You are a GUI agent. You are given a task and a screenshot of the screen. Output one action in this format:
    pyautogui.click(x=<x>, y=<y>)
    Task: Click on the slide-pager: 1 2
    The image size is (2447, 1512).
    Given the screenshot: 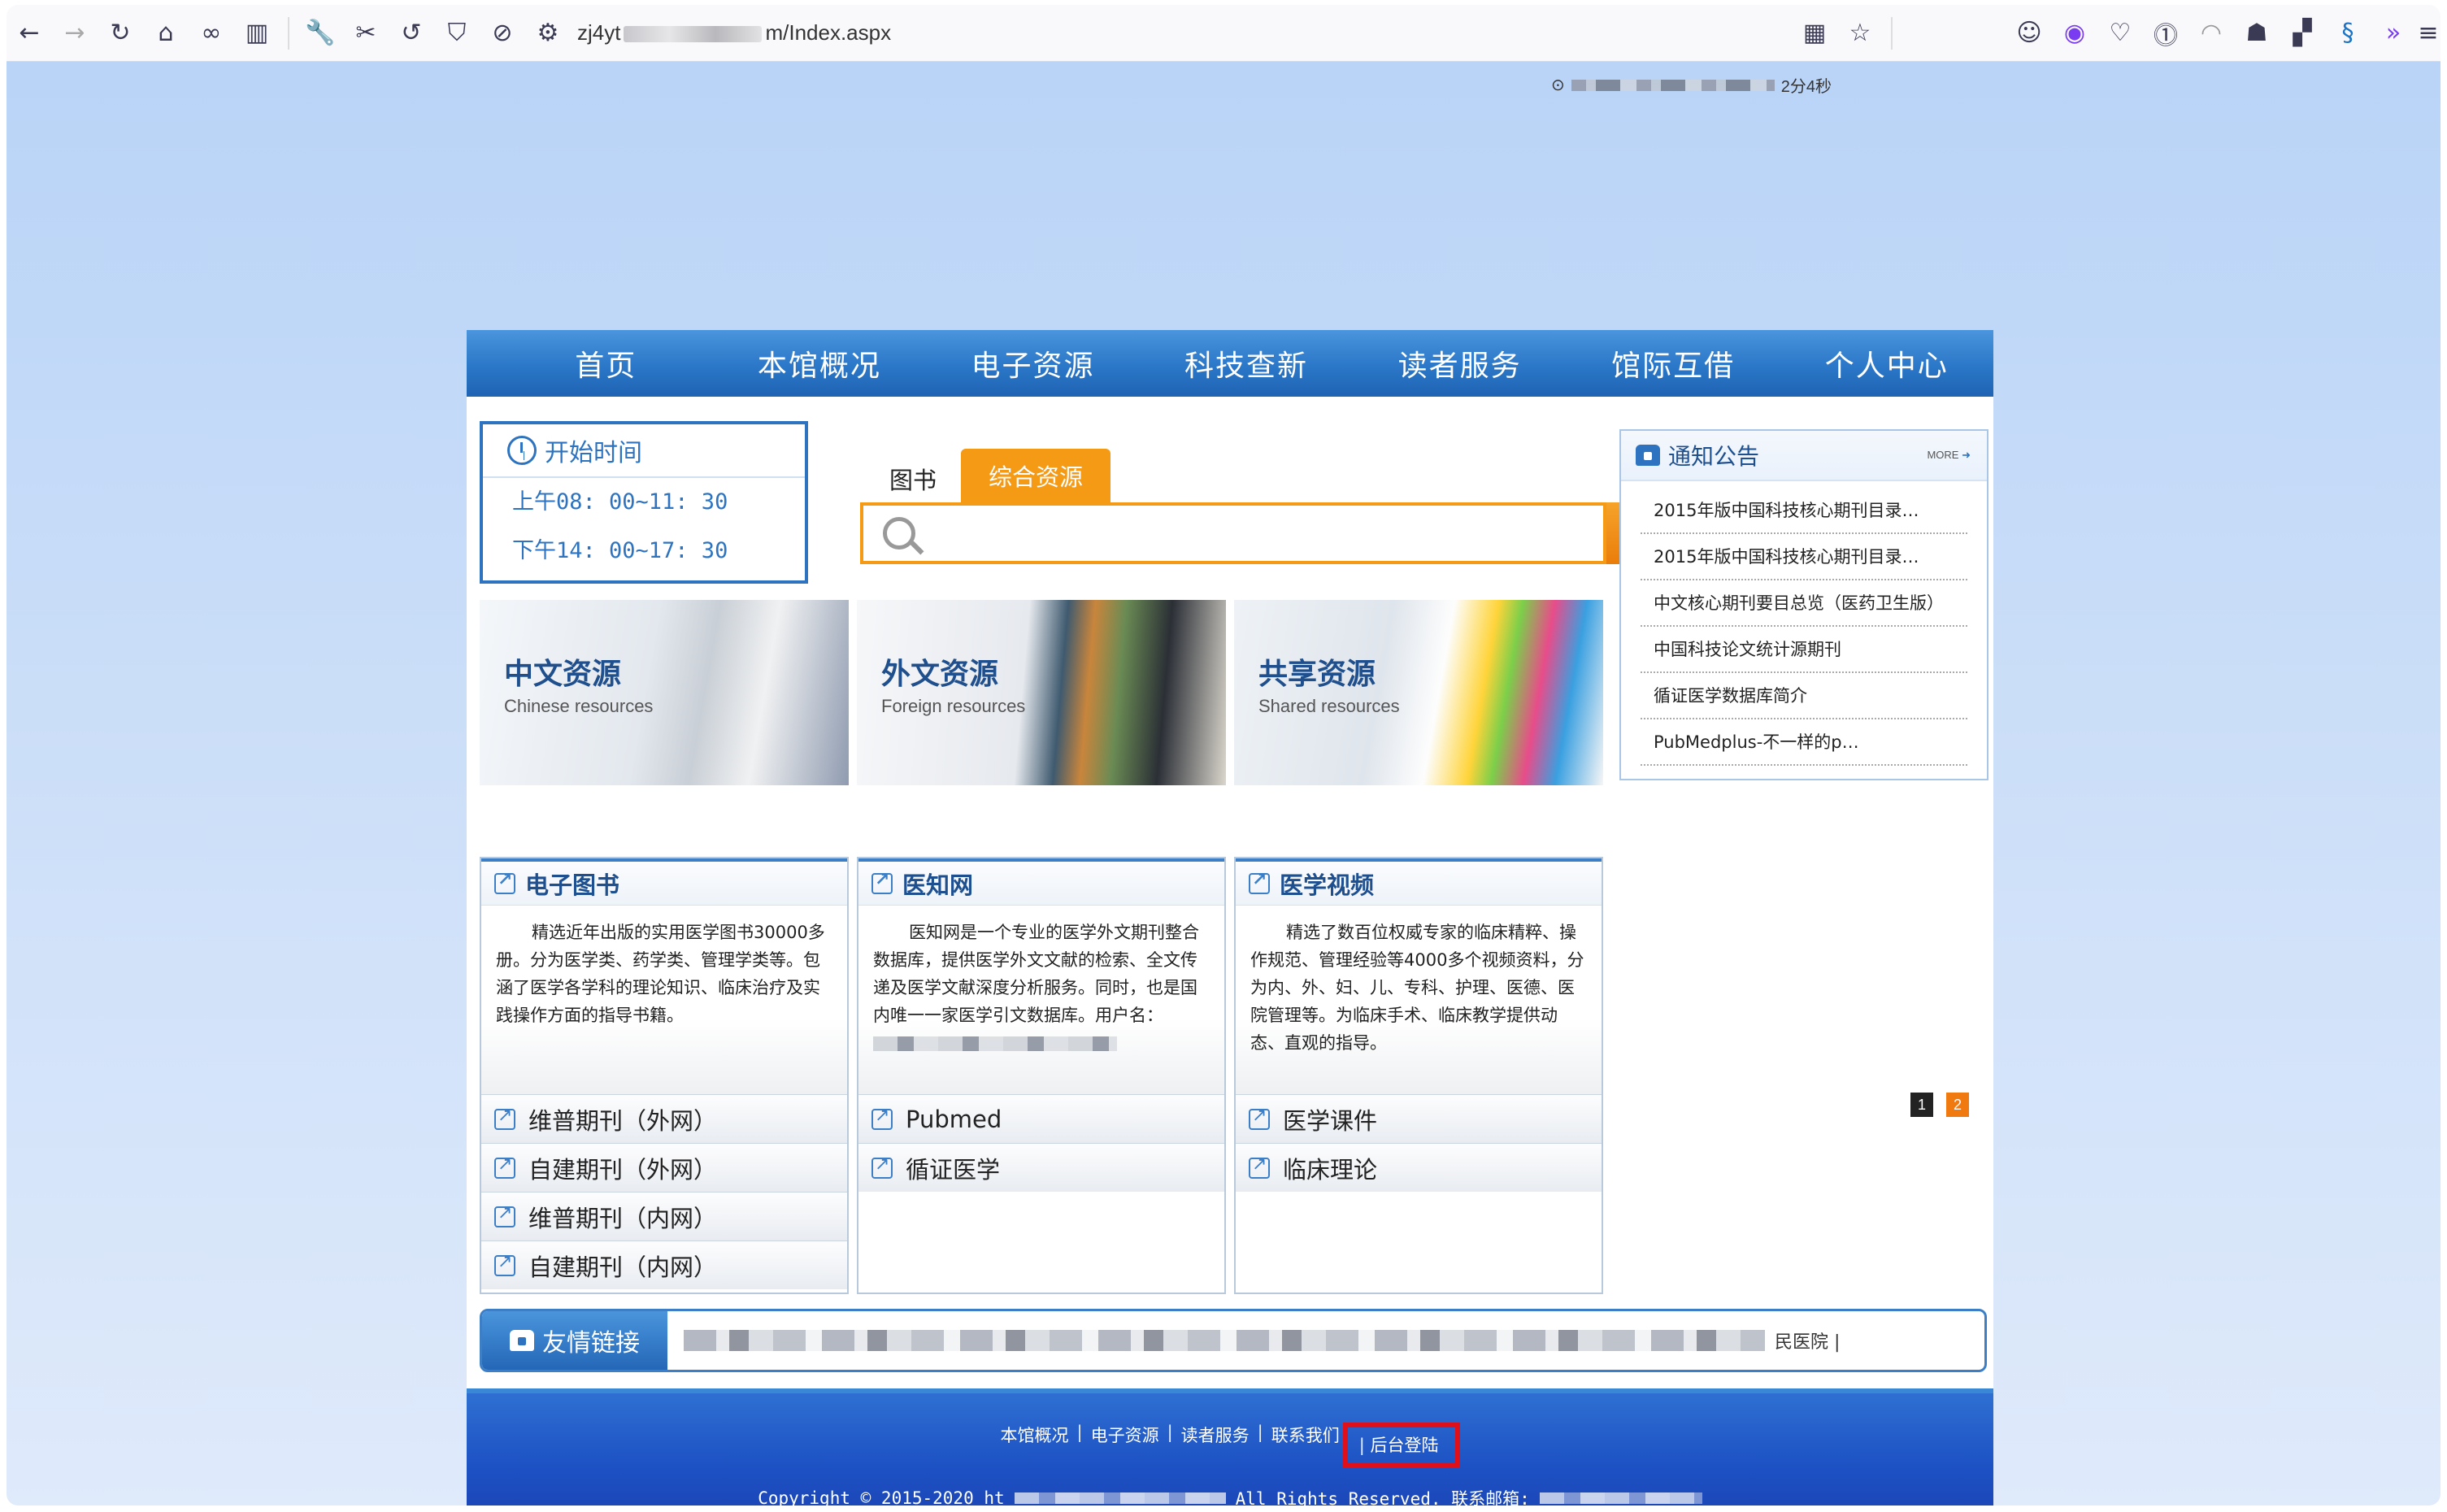 What is the action you would take?
    pyautogui.click(x=1939, y=1105)
    